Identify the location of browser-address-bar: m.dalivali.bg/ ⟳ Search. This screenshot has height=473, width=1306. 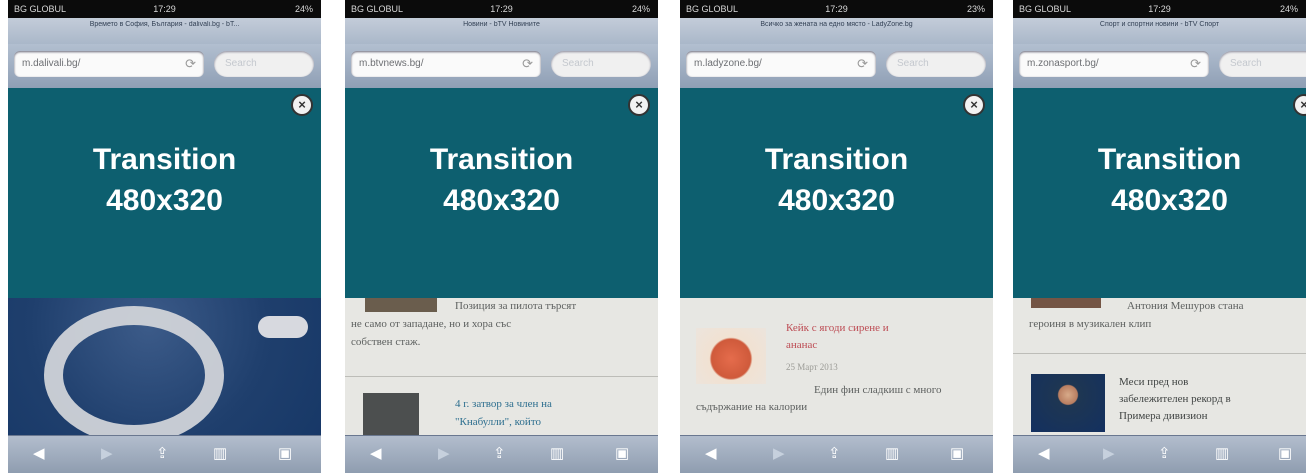
(164, 66).